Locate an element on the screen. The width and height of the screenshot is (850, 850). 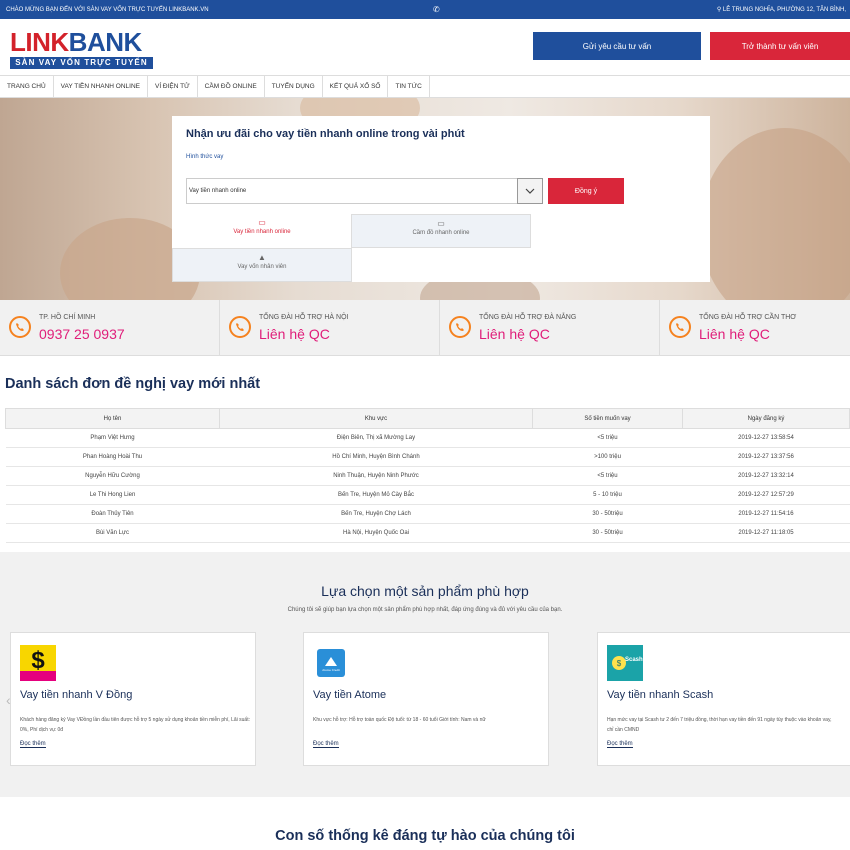
tab-pawn-online: ▭ Cầm đồ nhanh online is located at coordinates (441, 231).